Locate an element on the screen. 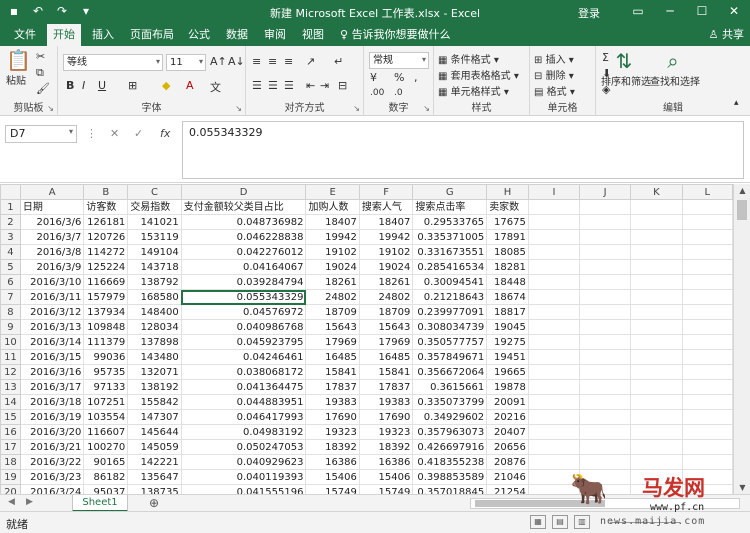 The width and height of the screenshot is (750, 533). grid-cell: 20216 is located at coordinates (507, 417).